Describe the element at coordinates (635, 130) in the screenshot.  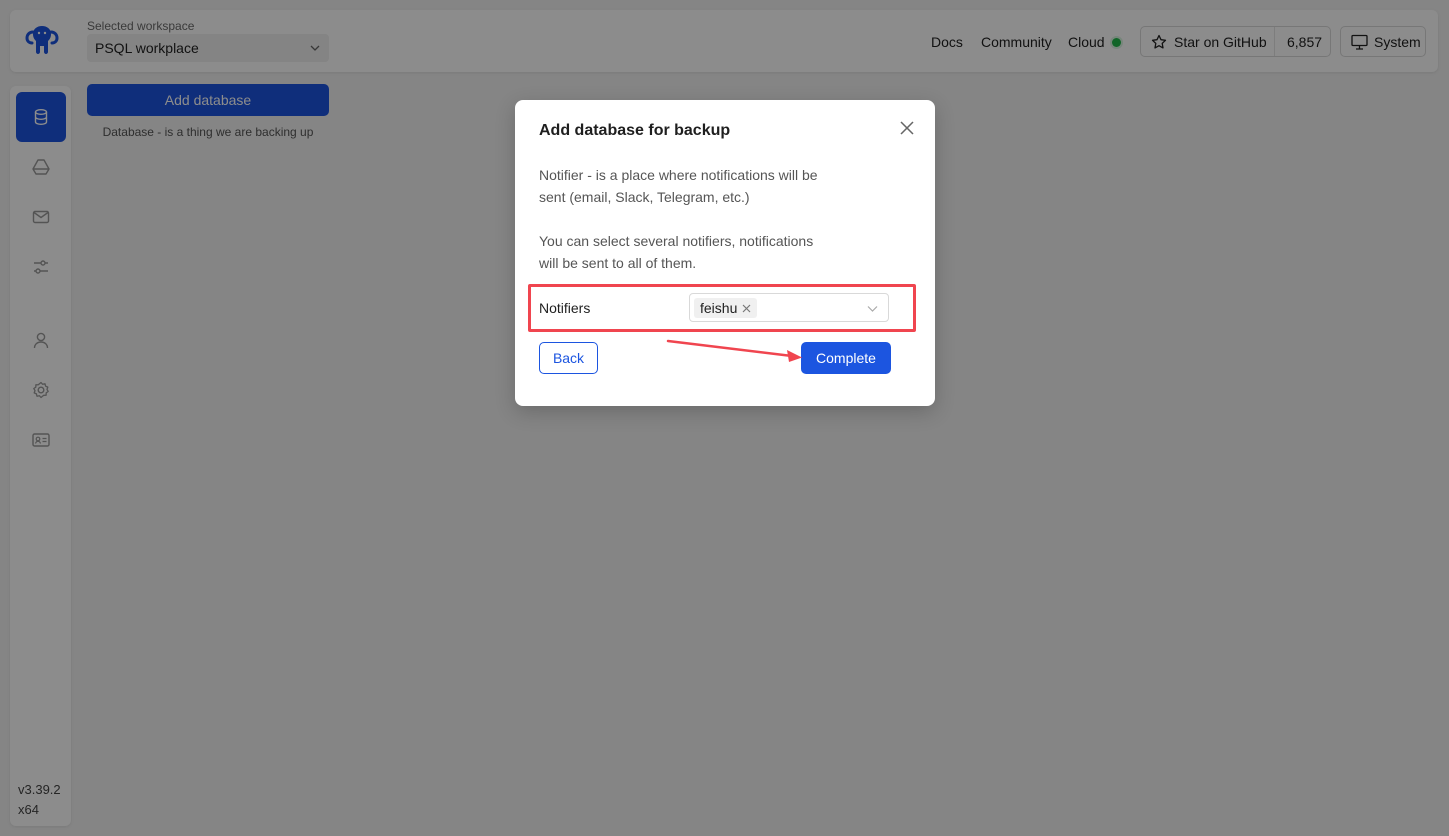
I see `modal-title: Add database for backup` at that location.